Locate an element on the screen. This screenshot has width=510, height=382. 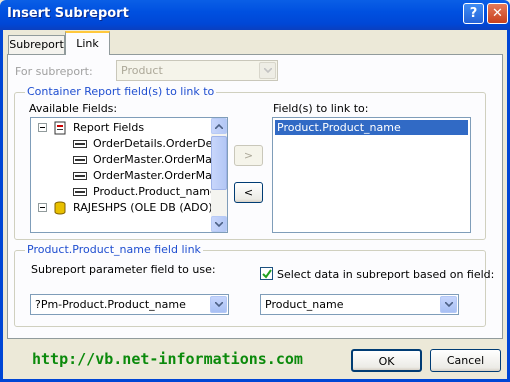
window-title: Insert Subreport is located at coordinates (68, 13).